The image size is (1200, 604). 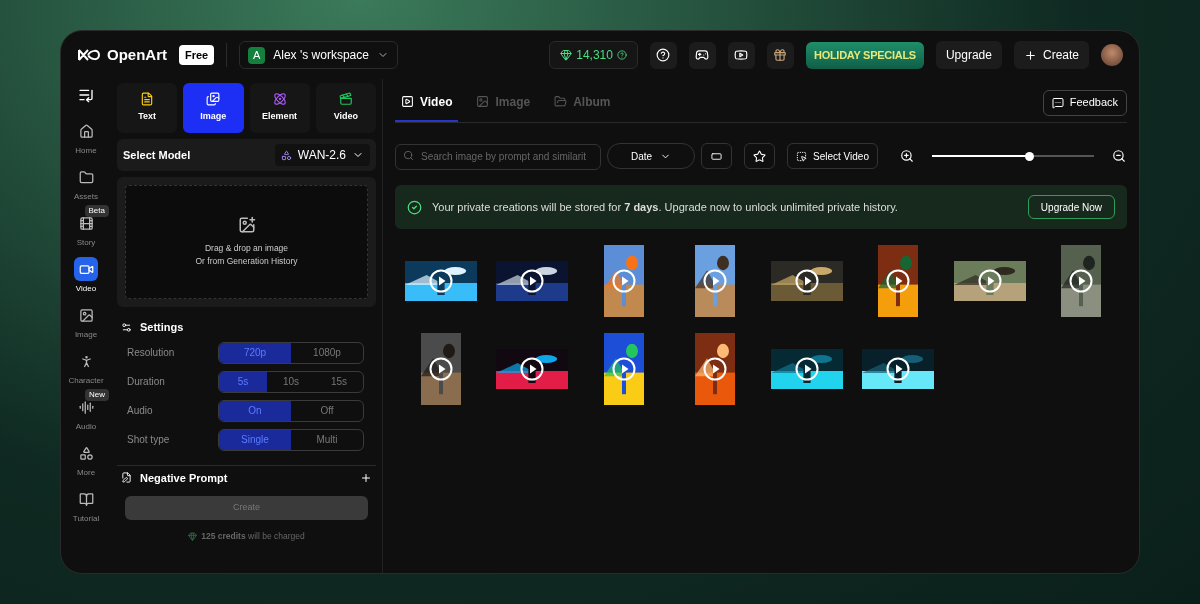 What do you see at coordinates (255, 439) in the screenshot?
I see `segment-option: Single` at bounding box center [255, 439].